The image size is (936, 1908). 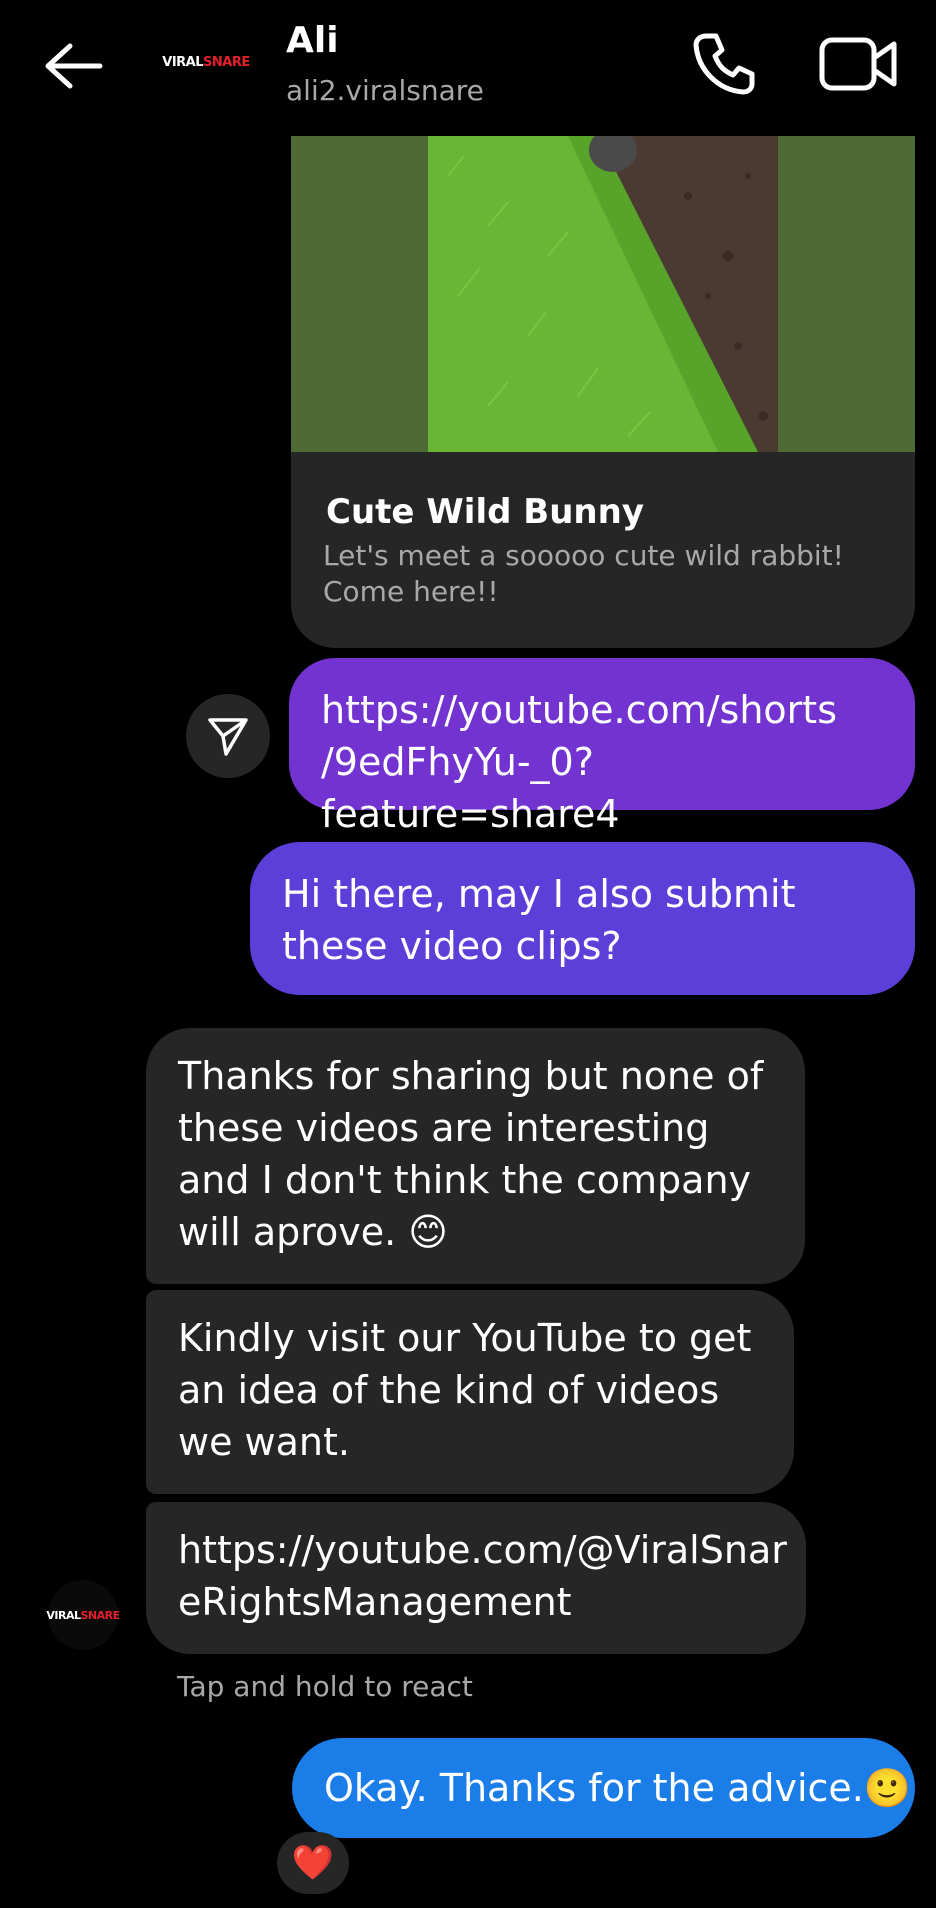 What do you see at coordinates (468, 68) in the screenshot?
I see `chat-header: VIRALSNARE Ali ali2.viralsnare` at bounding box center [468, 68].